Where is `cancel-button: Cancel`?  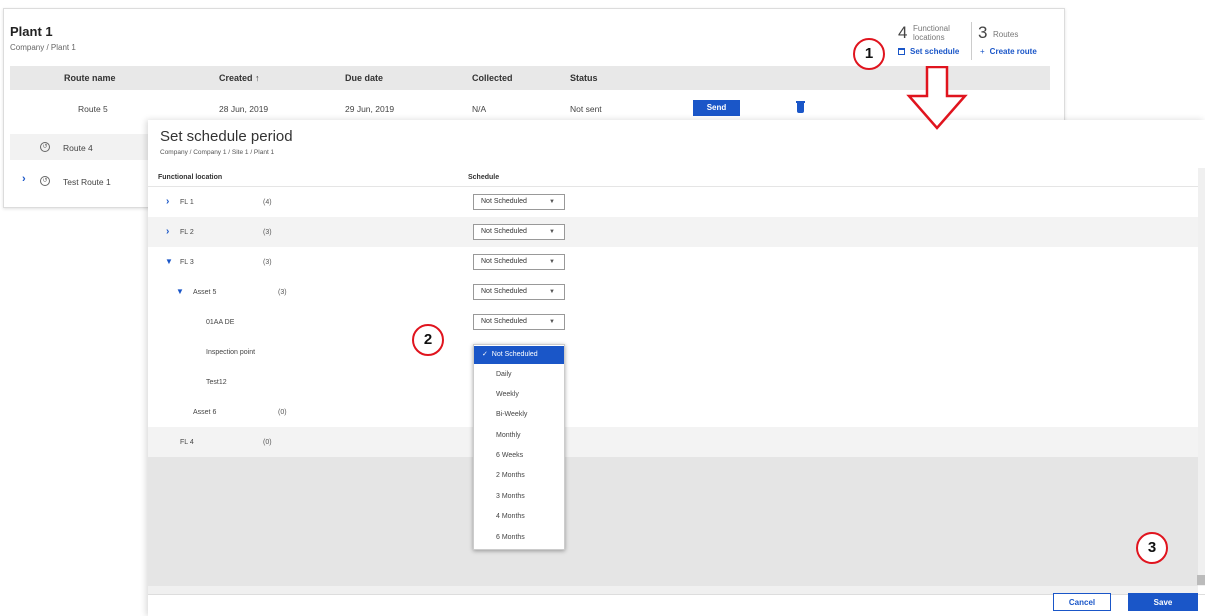
cancel-button: Cancel is located at coordinates (1082, 602).